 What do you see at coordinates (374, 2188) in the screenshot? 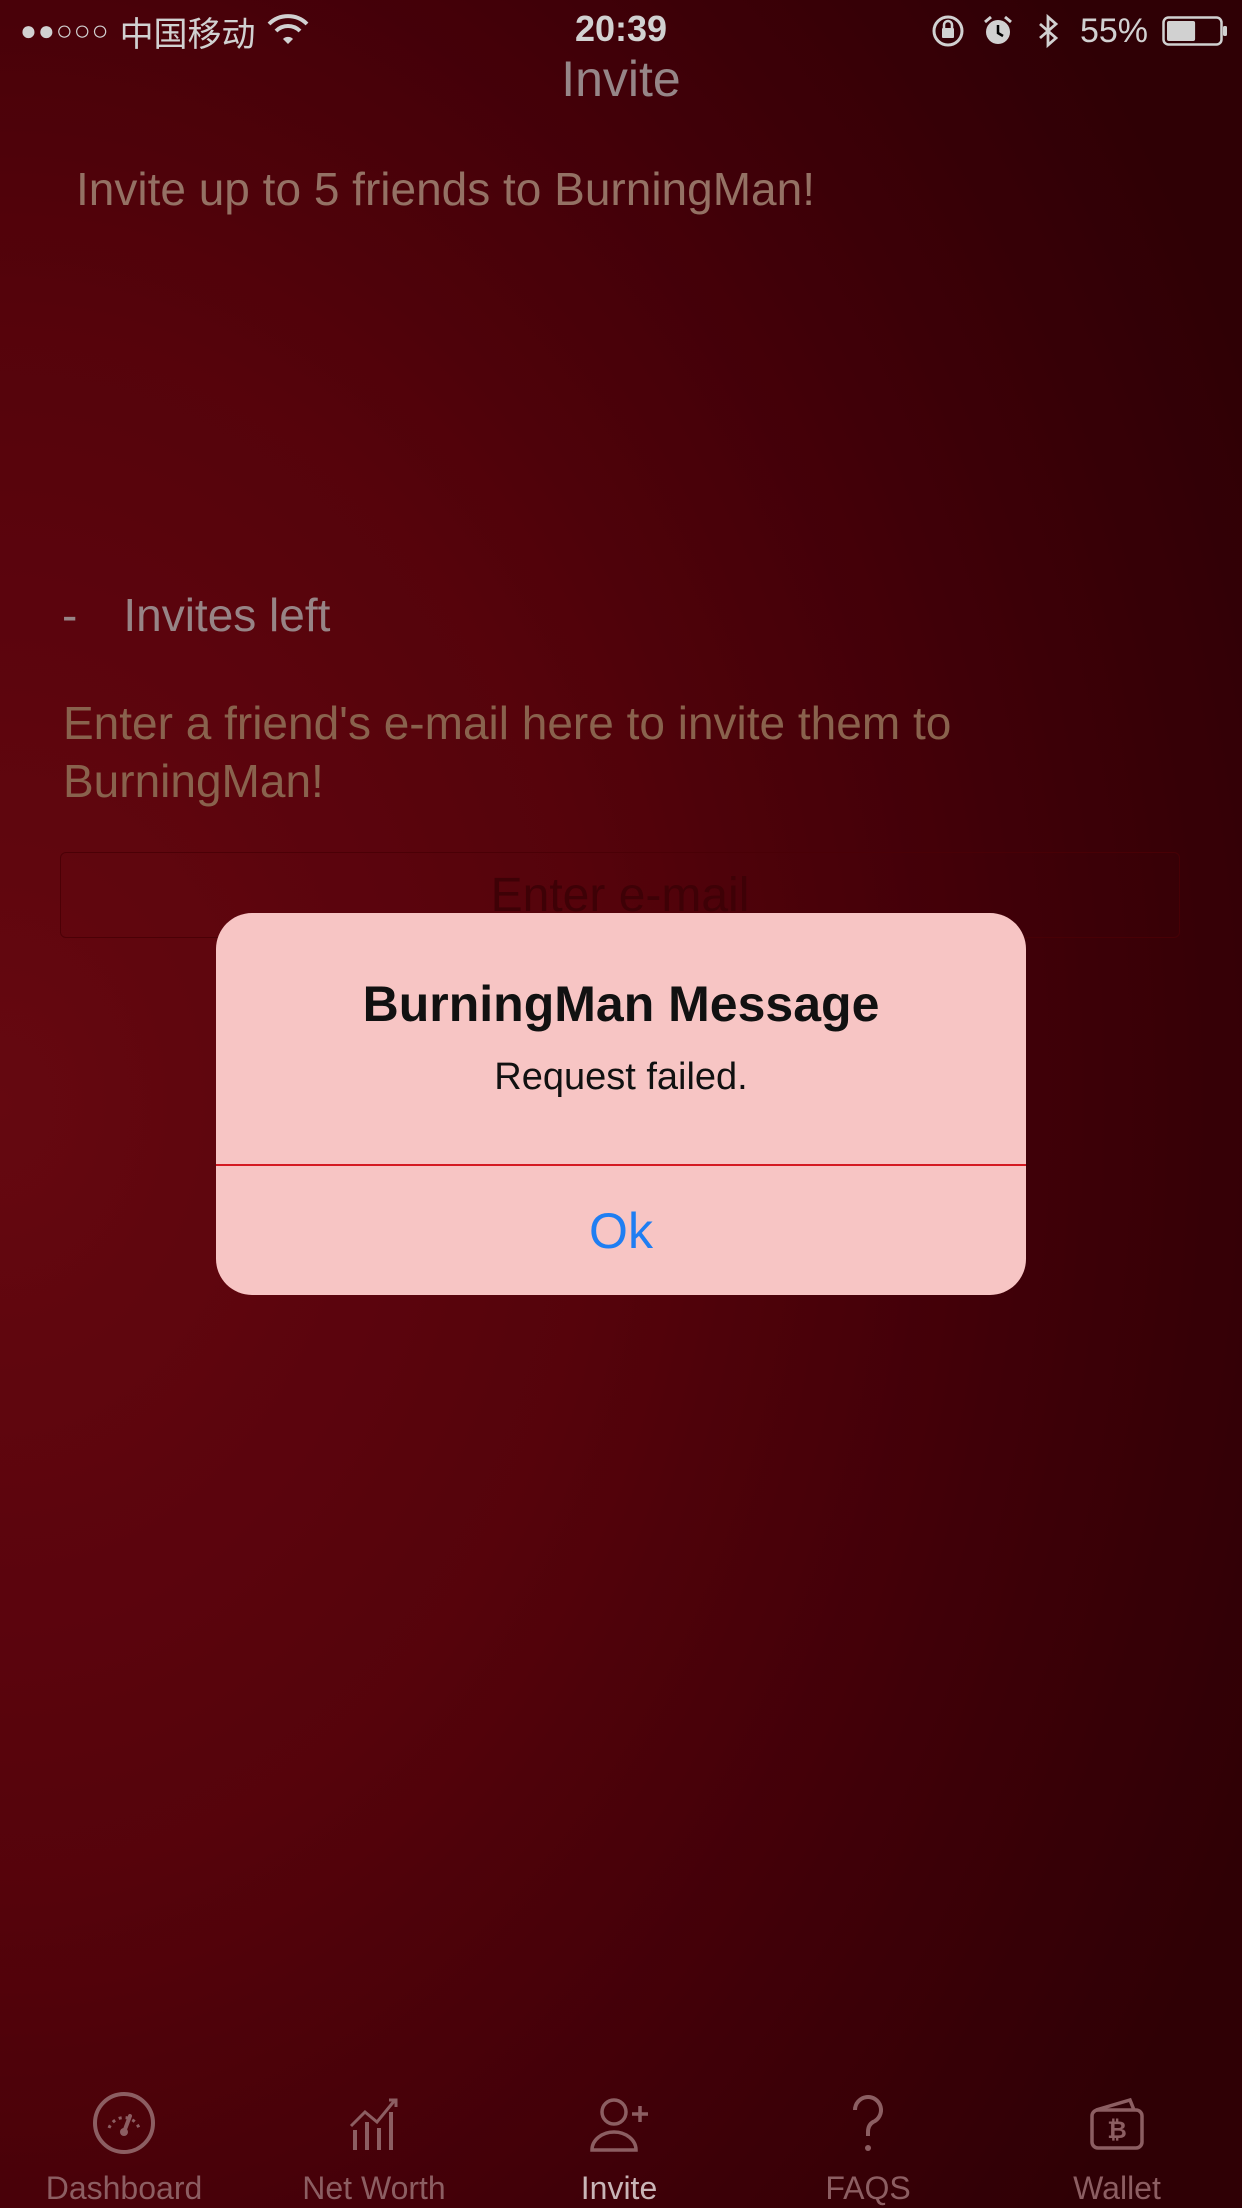
I see `tab-label: Net Worth` at bounding box center [374, 2188].